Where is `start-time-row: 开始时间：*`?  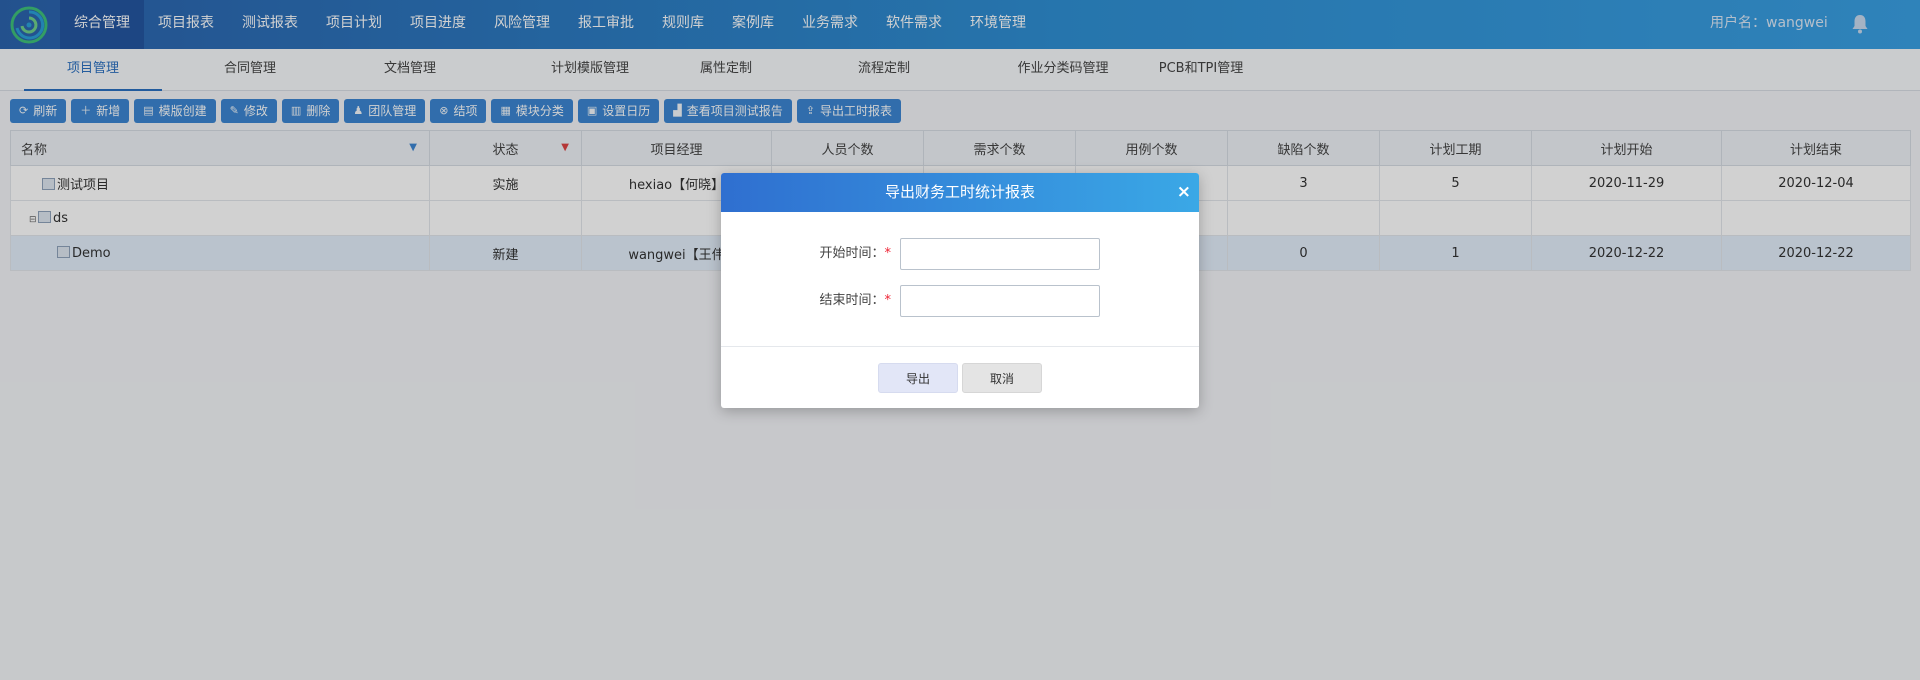 start-time-row: 开始时间：* is located at coordinates (960, 254).